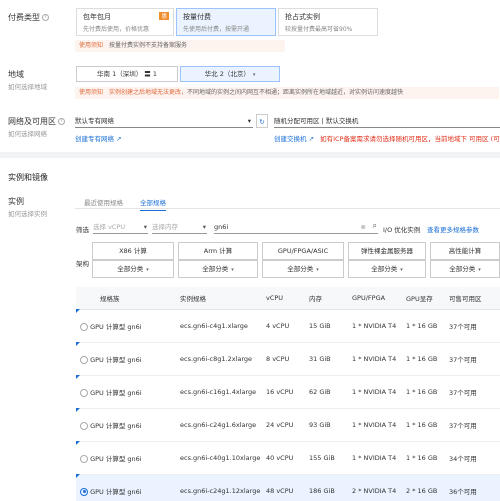 The height and width of the screenshot is (501, 500). Describe the element at coordinates (422, 490) in the screenshot. I see `cell-text: 2 * 16 GB` at that location.